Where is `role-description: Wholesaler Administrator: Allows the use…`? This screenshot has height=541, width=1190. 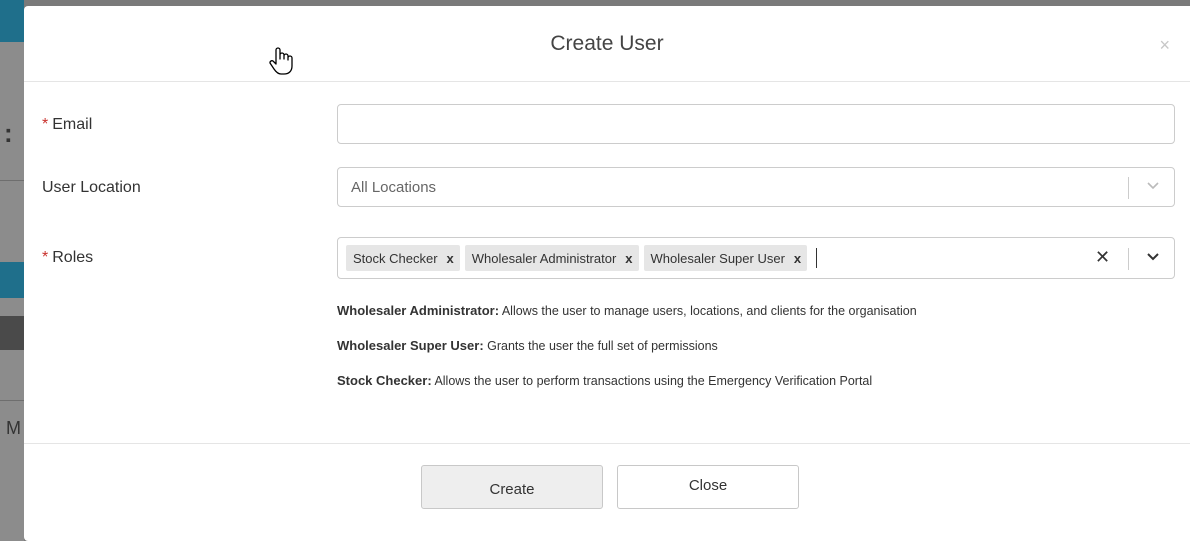 role-description: Wholesaler Administrator: Allows the use… is located at coordinates (627, 310).